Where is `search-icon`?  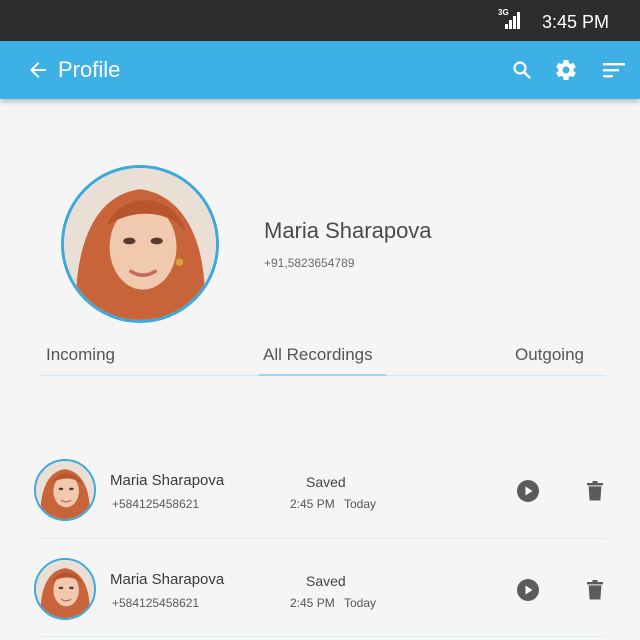 search-icon is located at coordinates (522, 70).